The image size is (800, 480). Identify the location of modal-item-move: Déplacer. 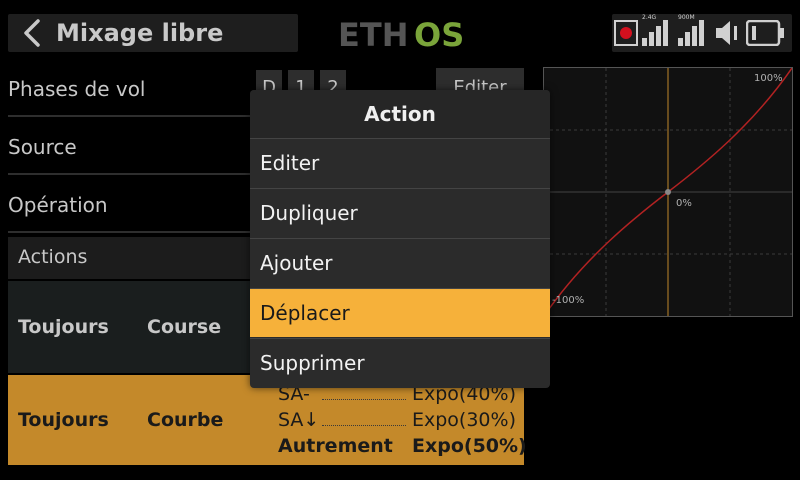
(400, 312).